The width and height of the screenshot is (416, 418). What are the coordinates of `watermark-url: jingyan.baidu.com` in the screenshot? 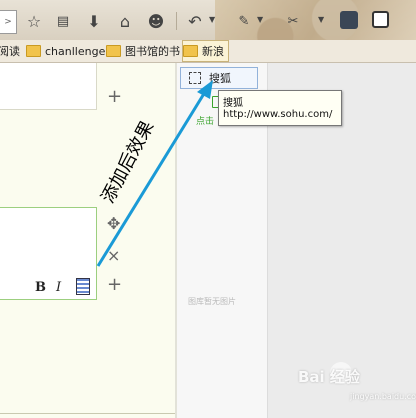 It's located at (383, 396).